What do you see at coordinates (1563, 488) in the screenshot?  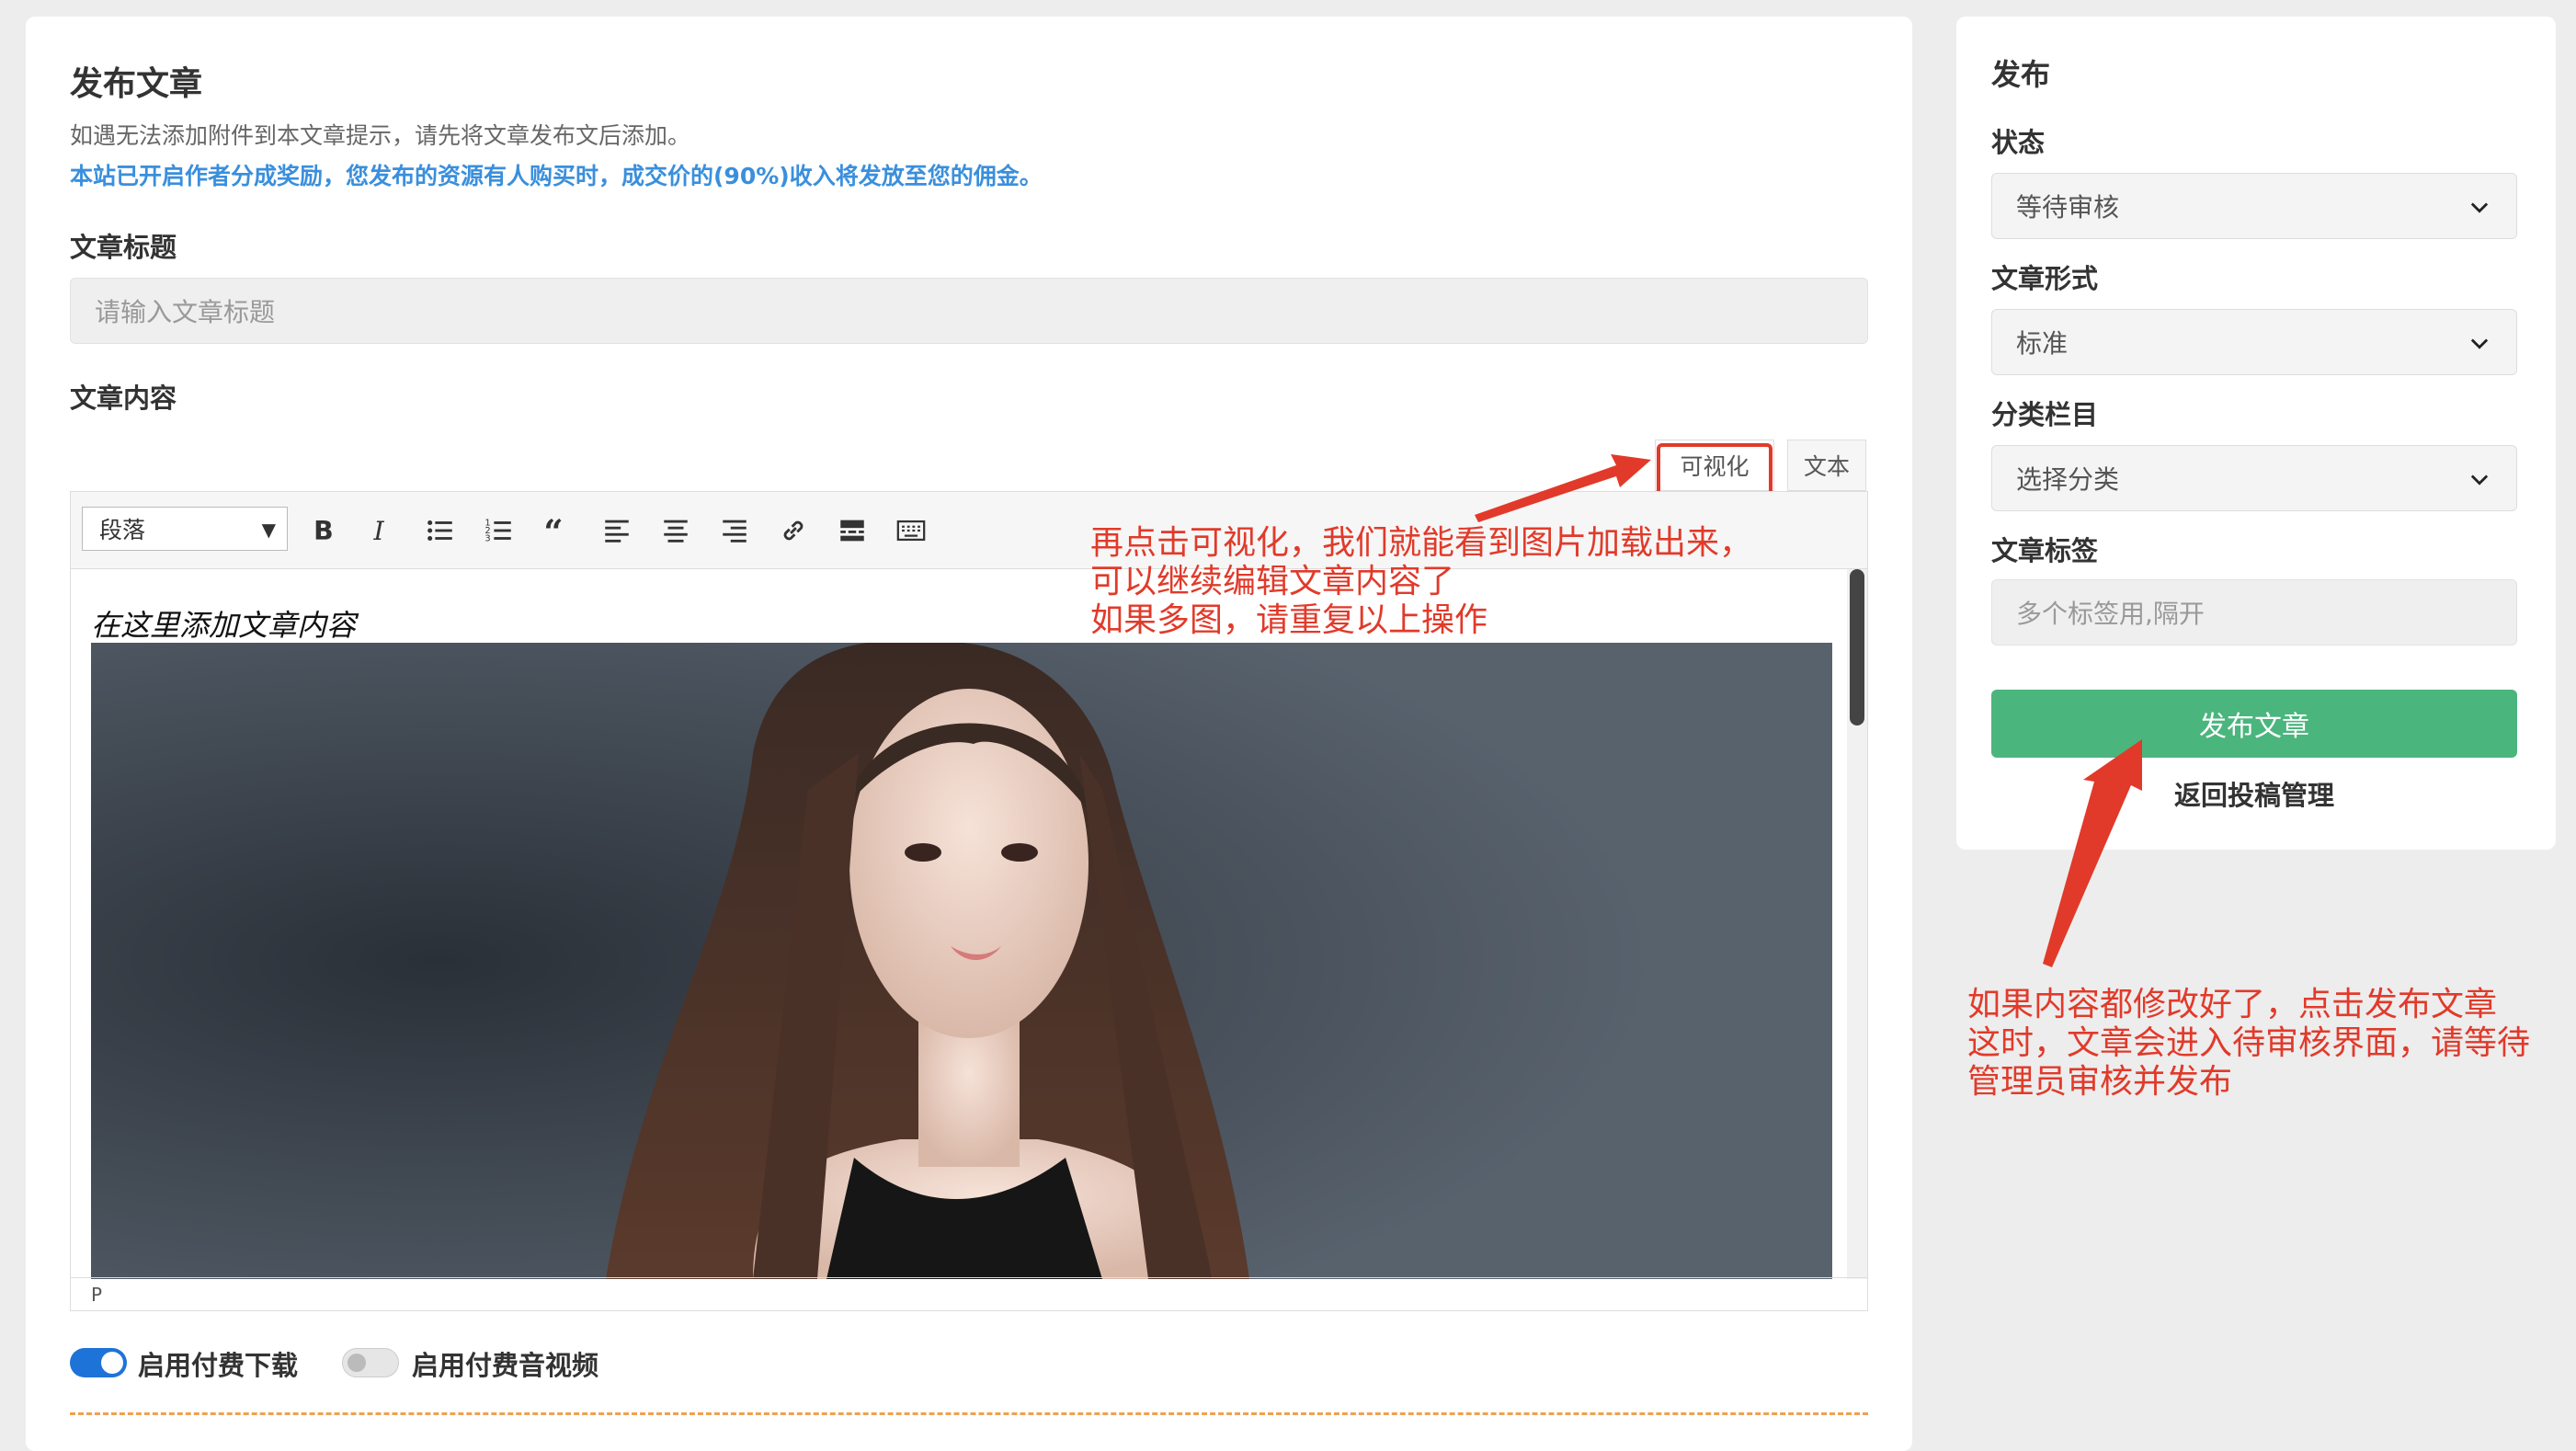 I see `arrow-to-visual-tab` at bounding box center [1563, 488].